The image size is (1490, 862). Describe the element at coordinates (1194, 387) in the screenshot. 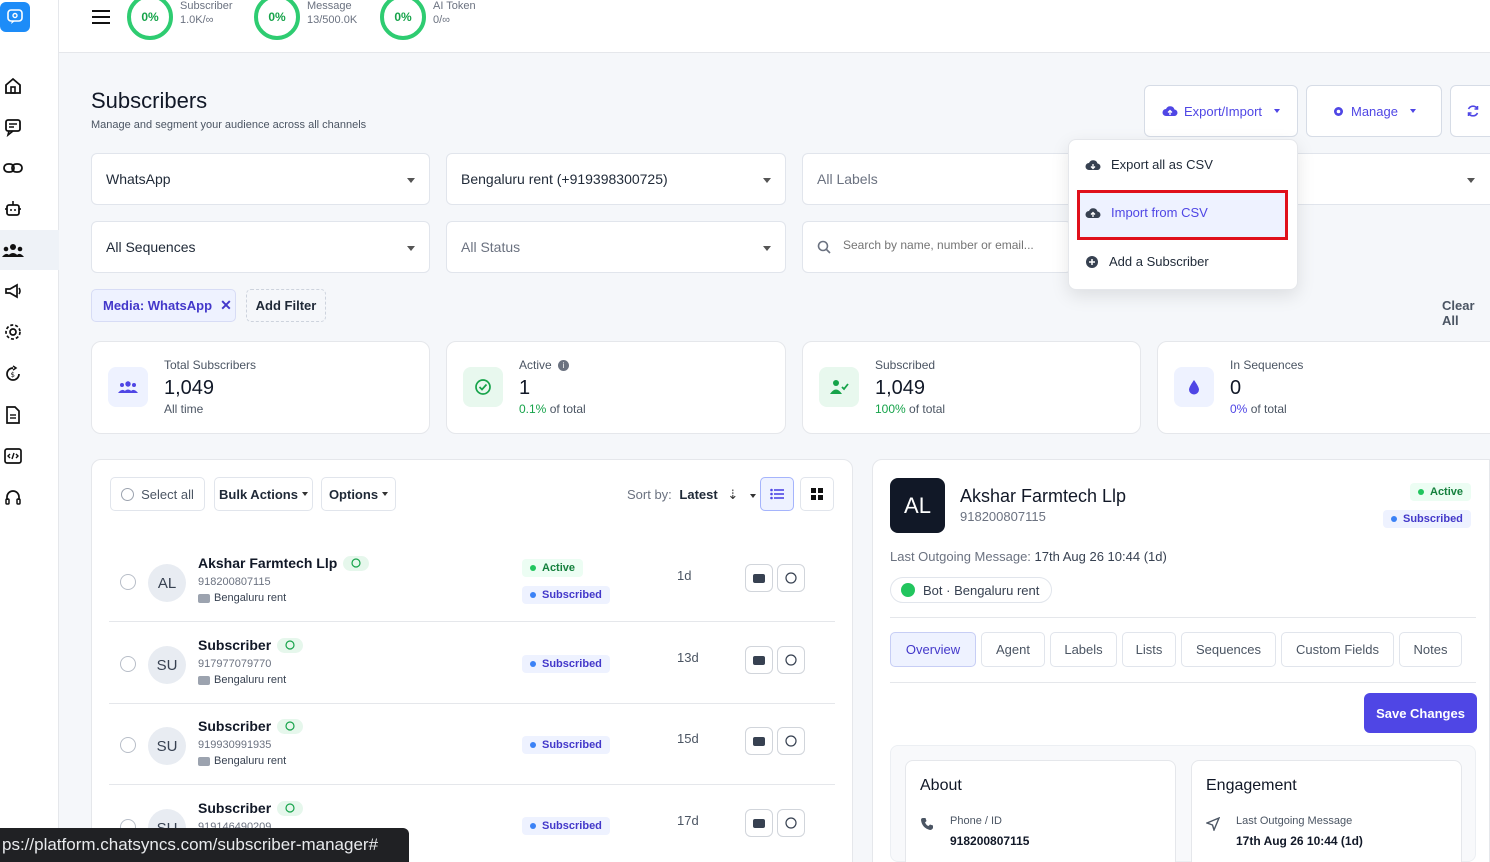

I see `drop-icon` at that location.